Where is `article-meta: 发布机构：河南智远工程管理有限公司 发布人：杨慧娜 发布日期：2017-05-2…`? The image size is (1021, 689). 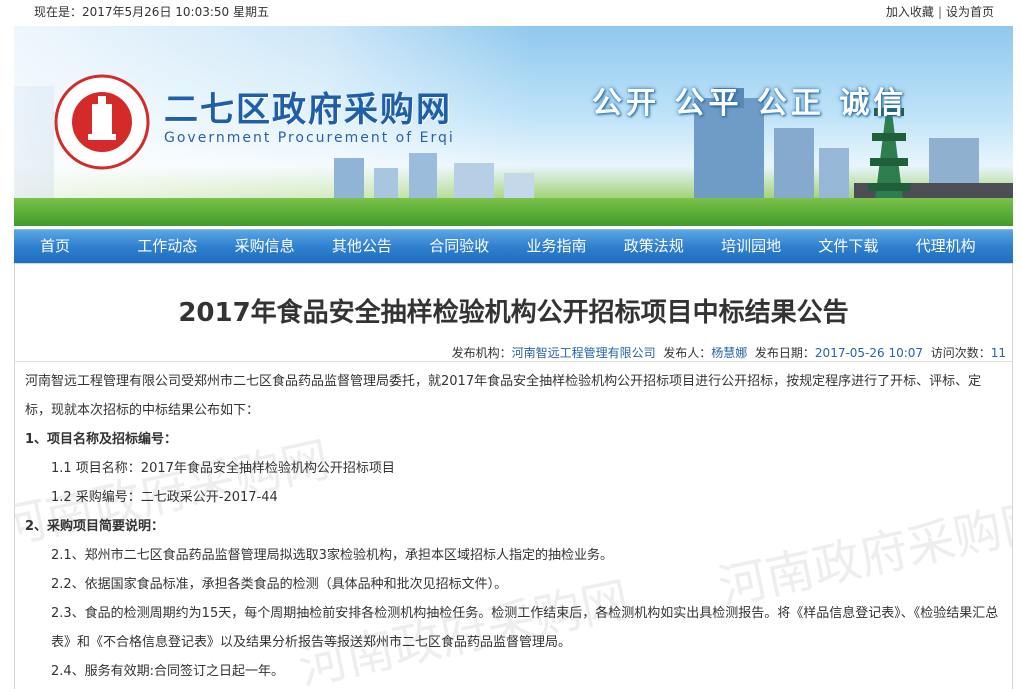
article-meta: 发布机构：河南智远工程管理有限公司 发布人：杨慧娜 发布日期：2017-05-2… is located at coordinates (729, 352).